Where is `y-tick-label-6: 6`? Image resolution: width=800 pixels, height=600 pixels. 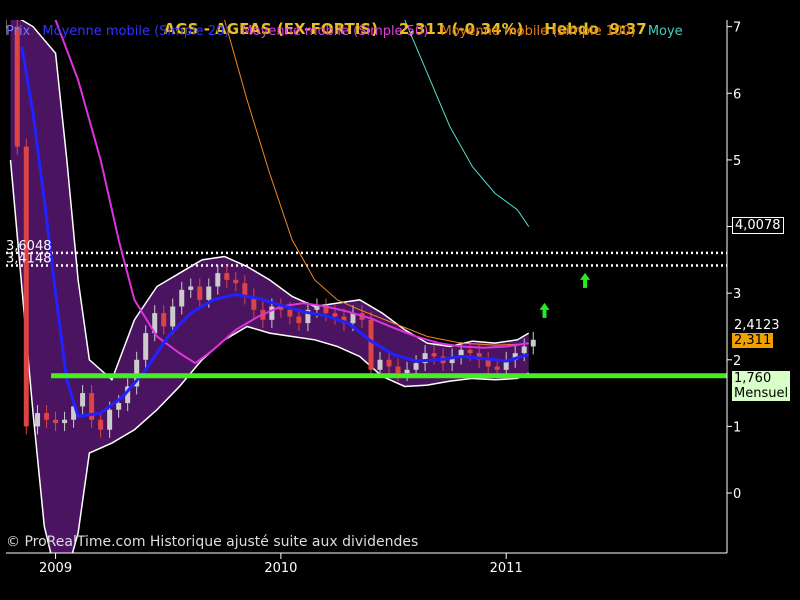 y-tick-label-6: 6 is located at coordinates (737, 94).